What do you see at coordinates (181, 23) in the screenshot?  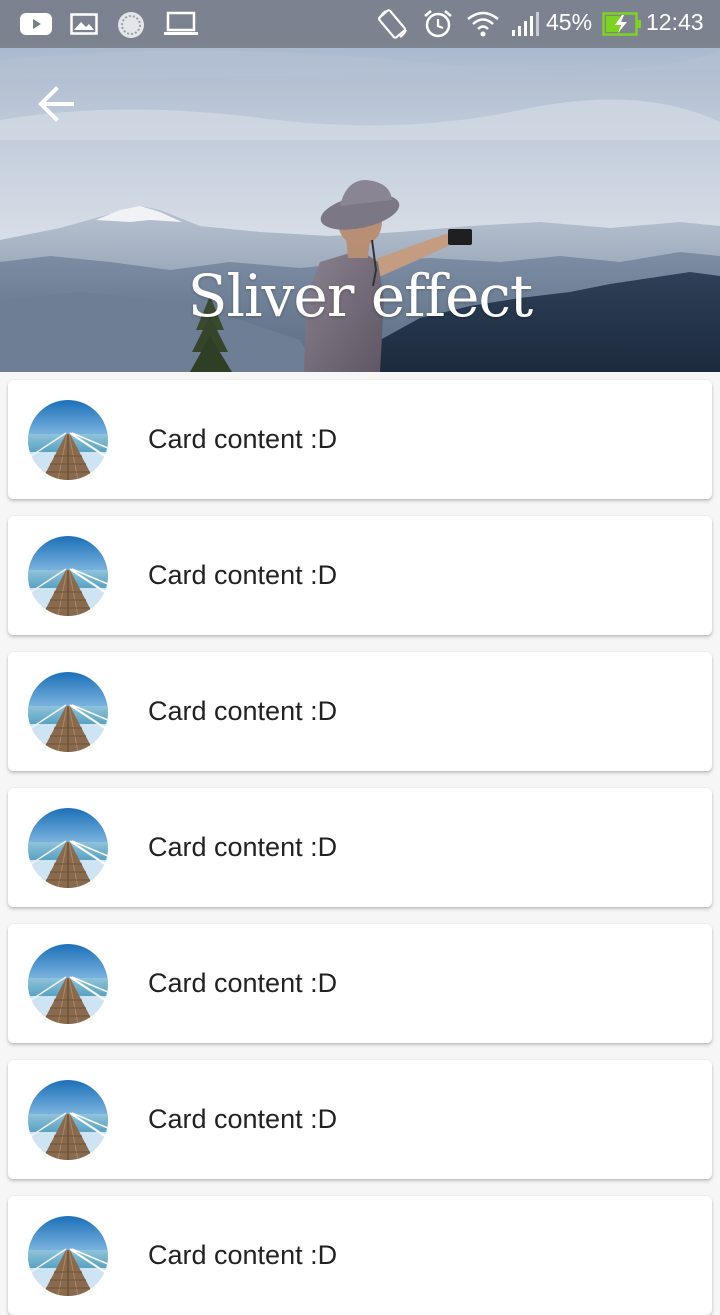 I see `laptop-icon` at bounding box center [181, 23].